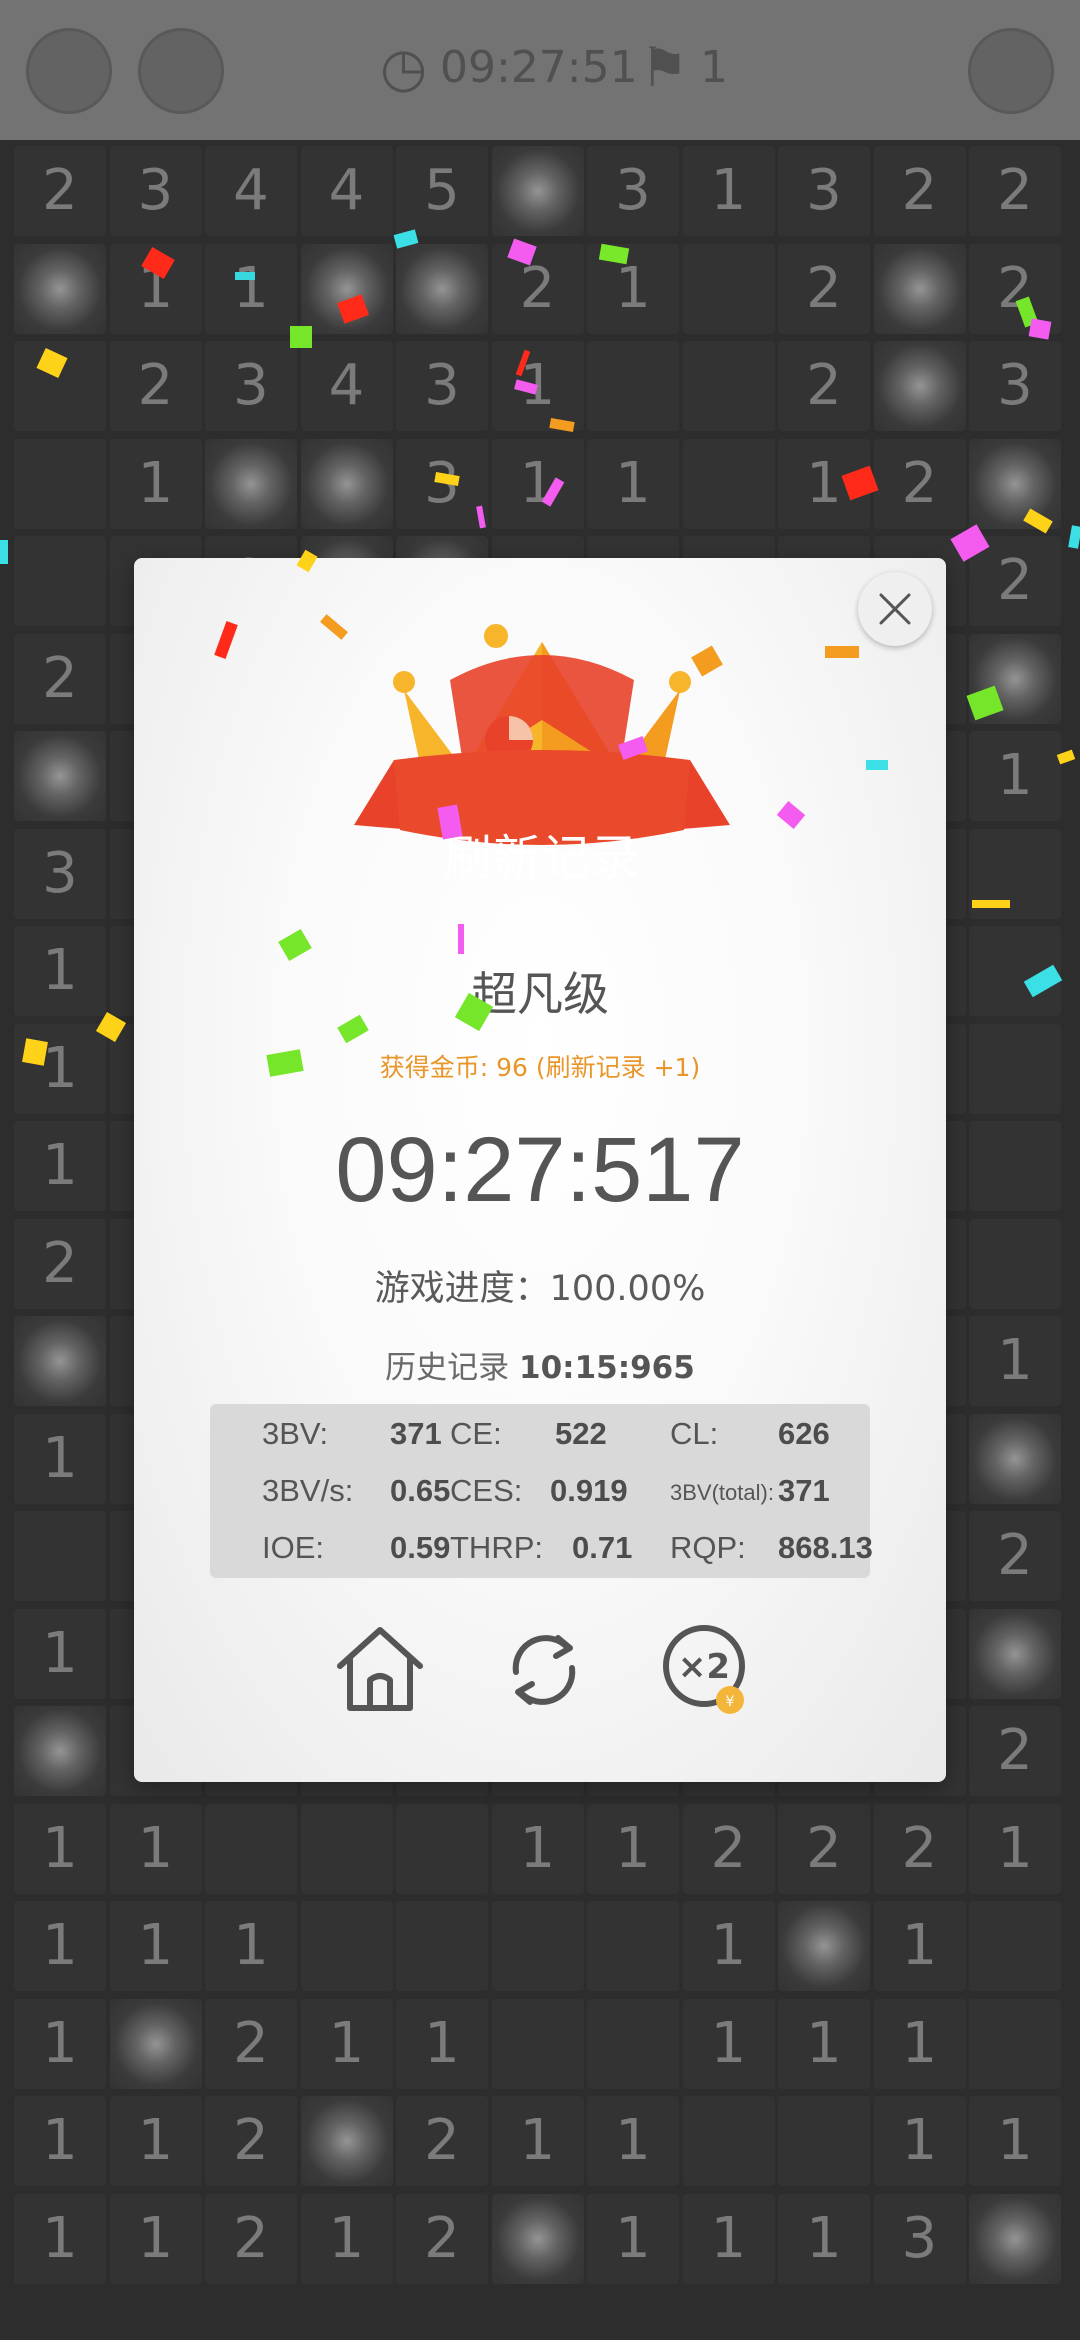 The image size is (1080, 2340). I want to click on stat-value: 522, so click(581, 1433).